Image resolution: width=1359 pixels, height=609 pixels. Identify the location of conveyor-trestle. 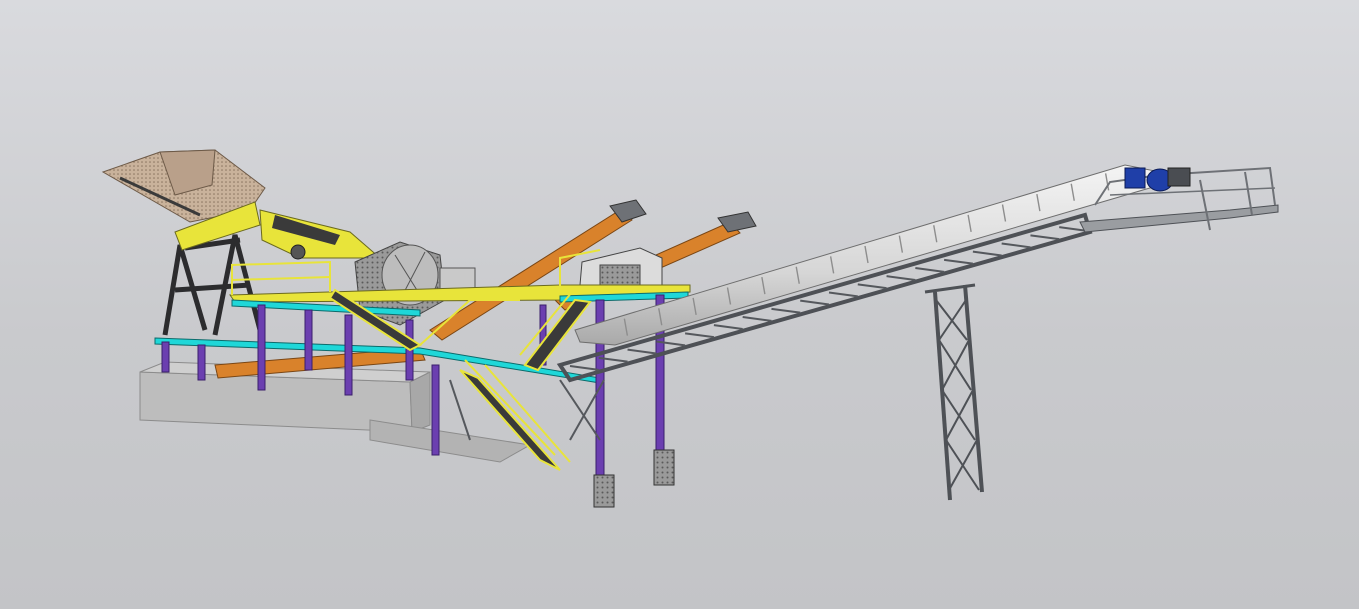
(953, 392).